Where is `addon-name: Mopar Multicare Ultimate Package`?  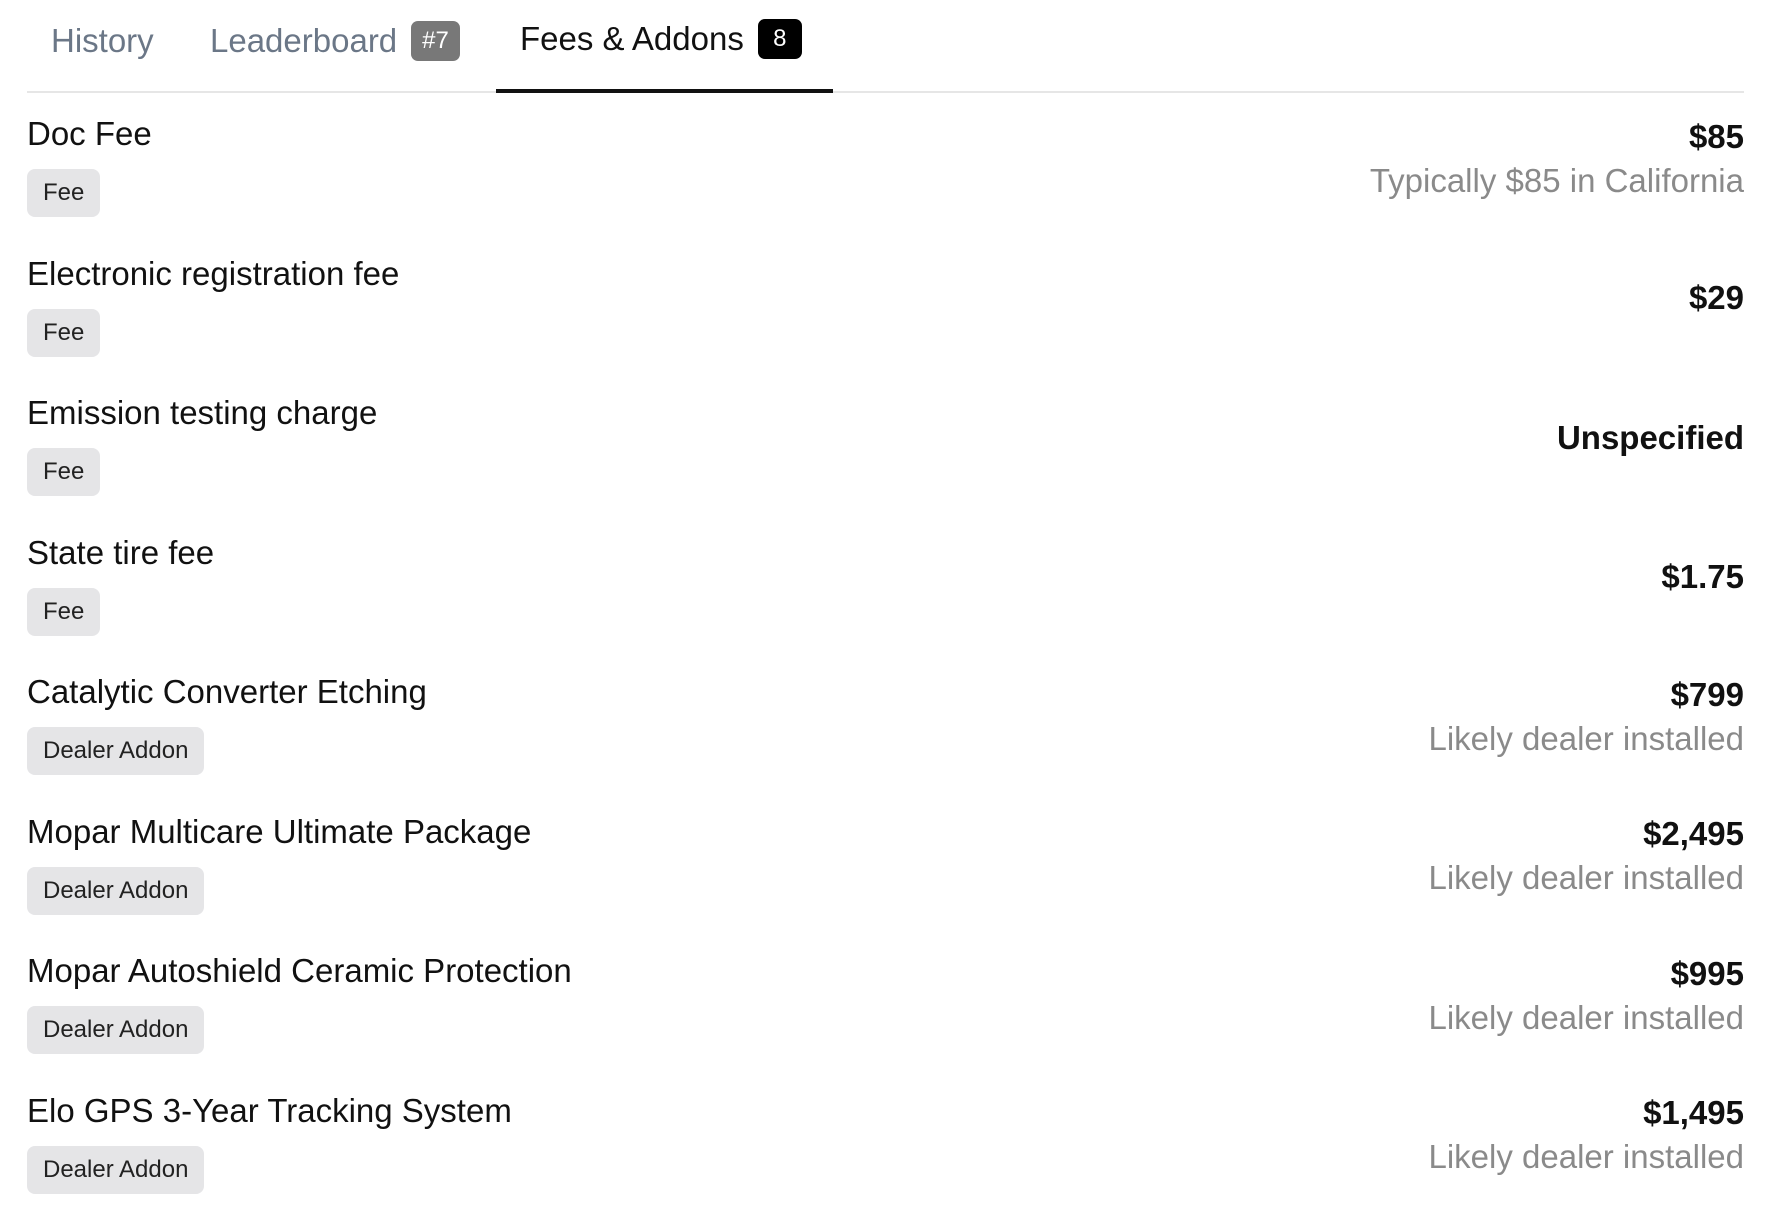
addon-name: Mopar Multicare Ultimate Package is located at coordinates (279, 831).